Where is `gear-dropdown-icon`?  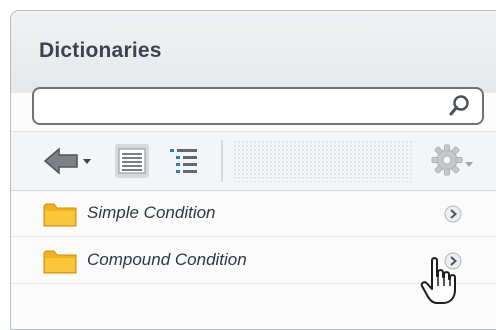
gear-dropdown-icon is located at coordinates (452, 161).